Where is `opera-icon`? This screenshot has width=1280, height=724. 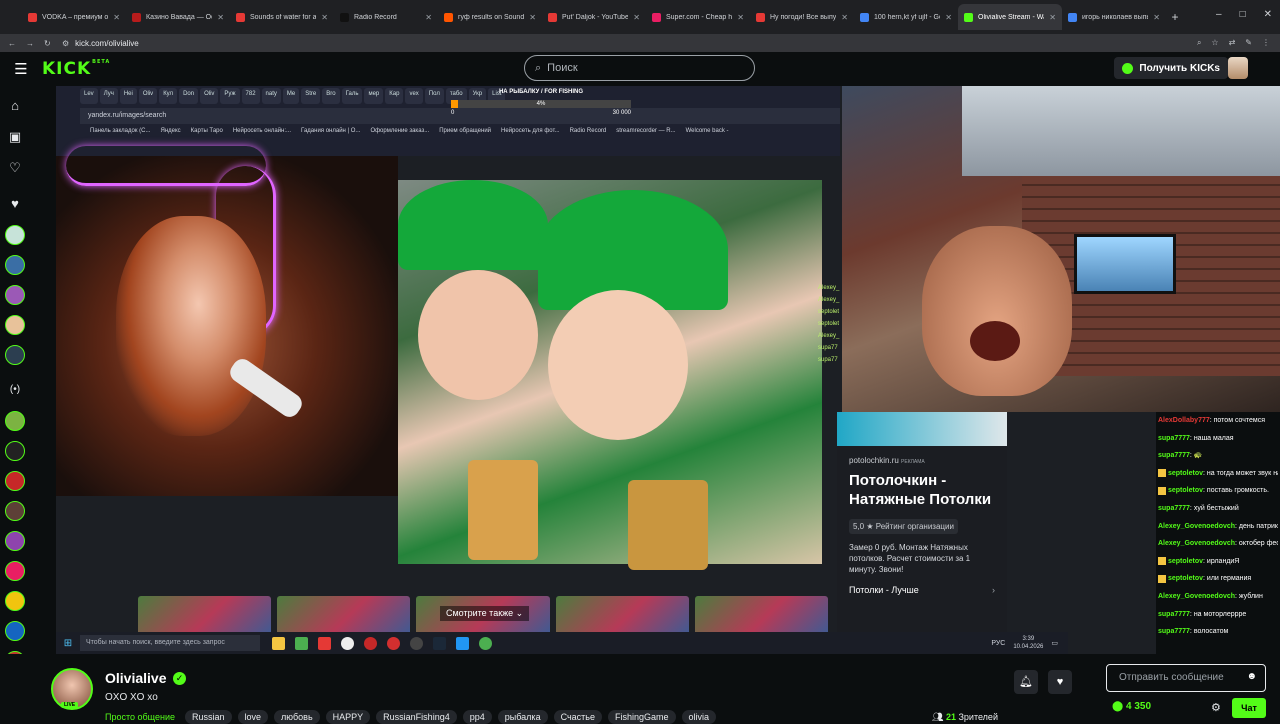
opera-icon is located at coordinates (370, 643).